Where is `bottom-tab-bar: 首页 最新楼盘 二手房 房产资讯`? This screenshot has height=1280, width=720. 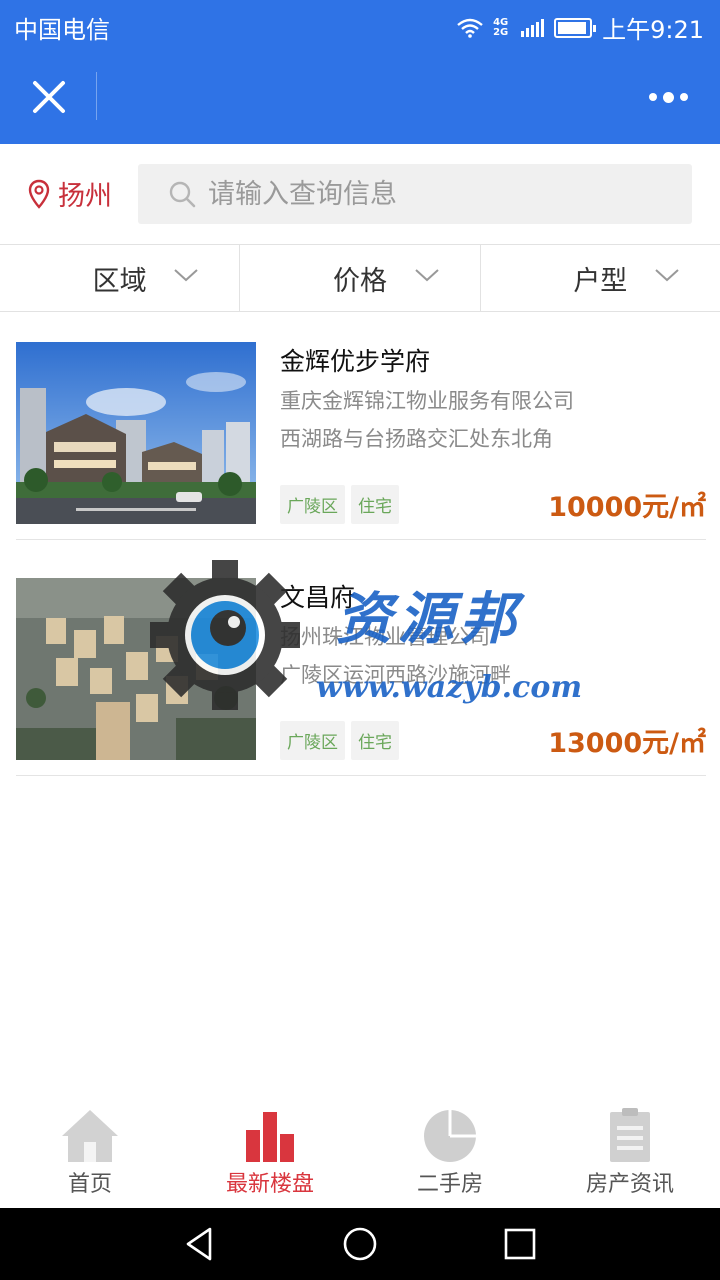 bottom-tab-bar: 首页 最新楼盘 二手房 房产资讯 is located at coordinates (360, 1153).